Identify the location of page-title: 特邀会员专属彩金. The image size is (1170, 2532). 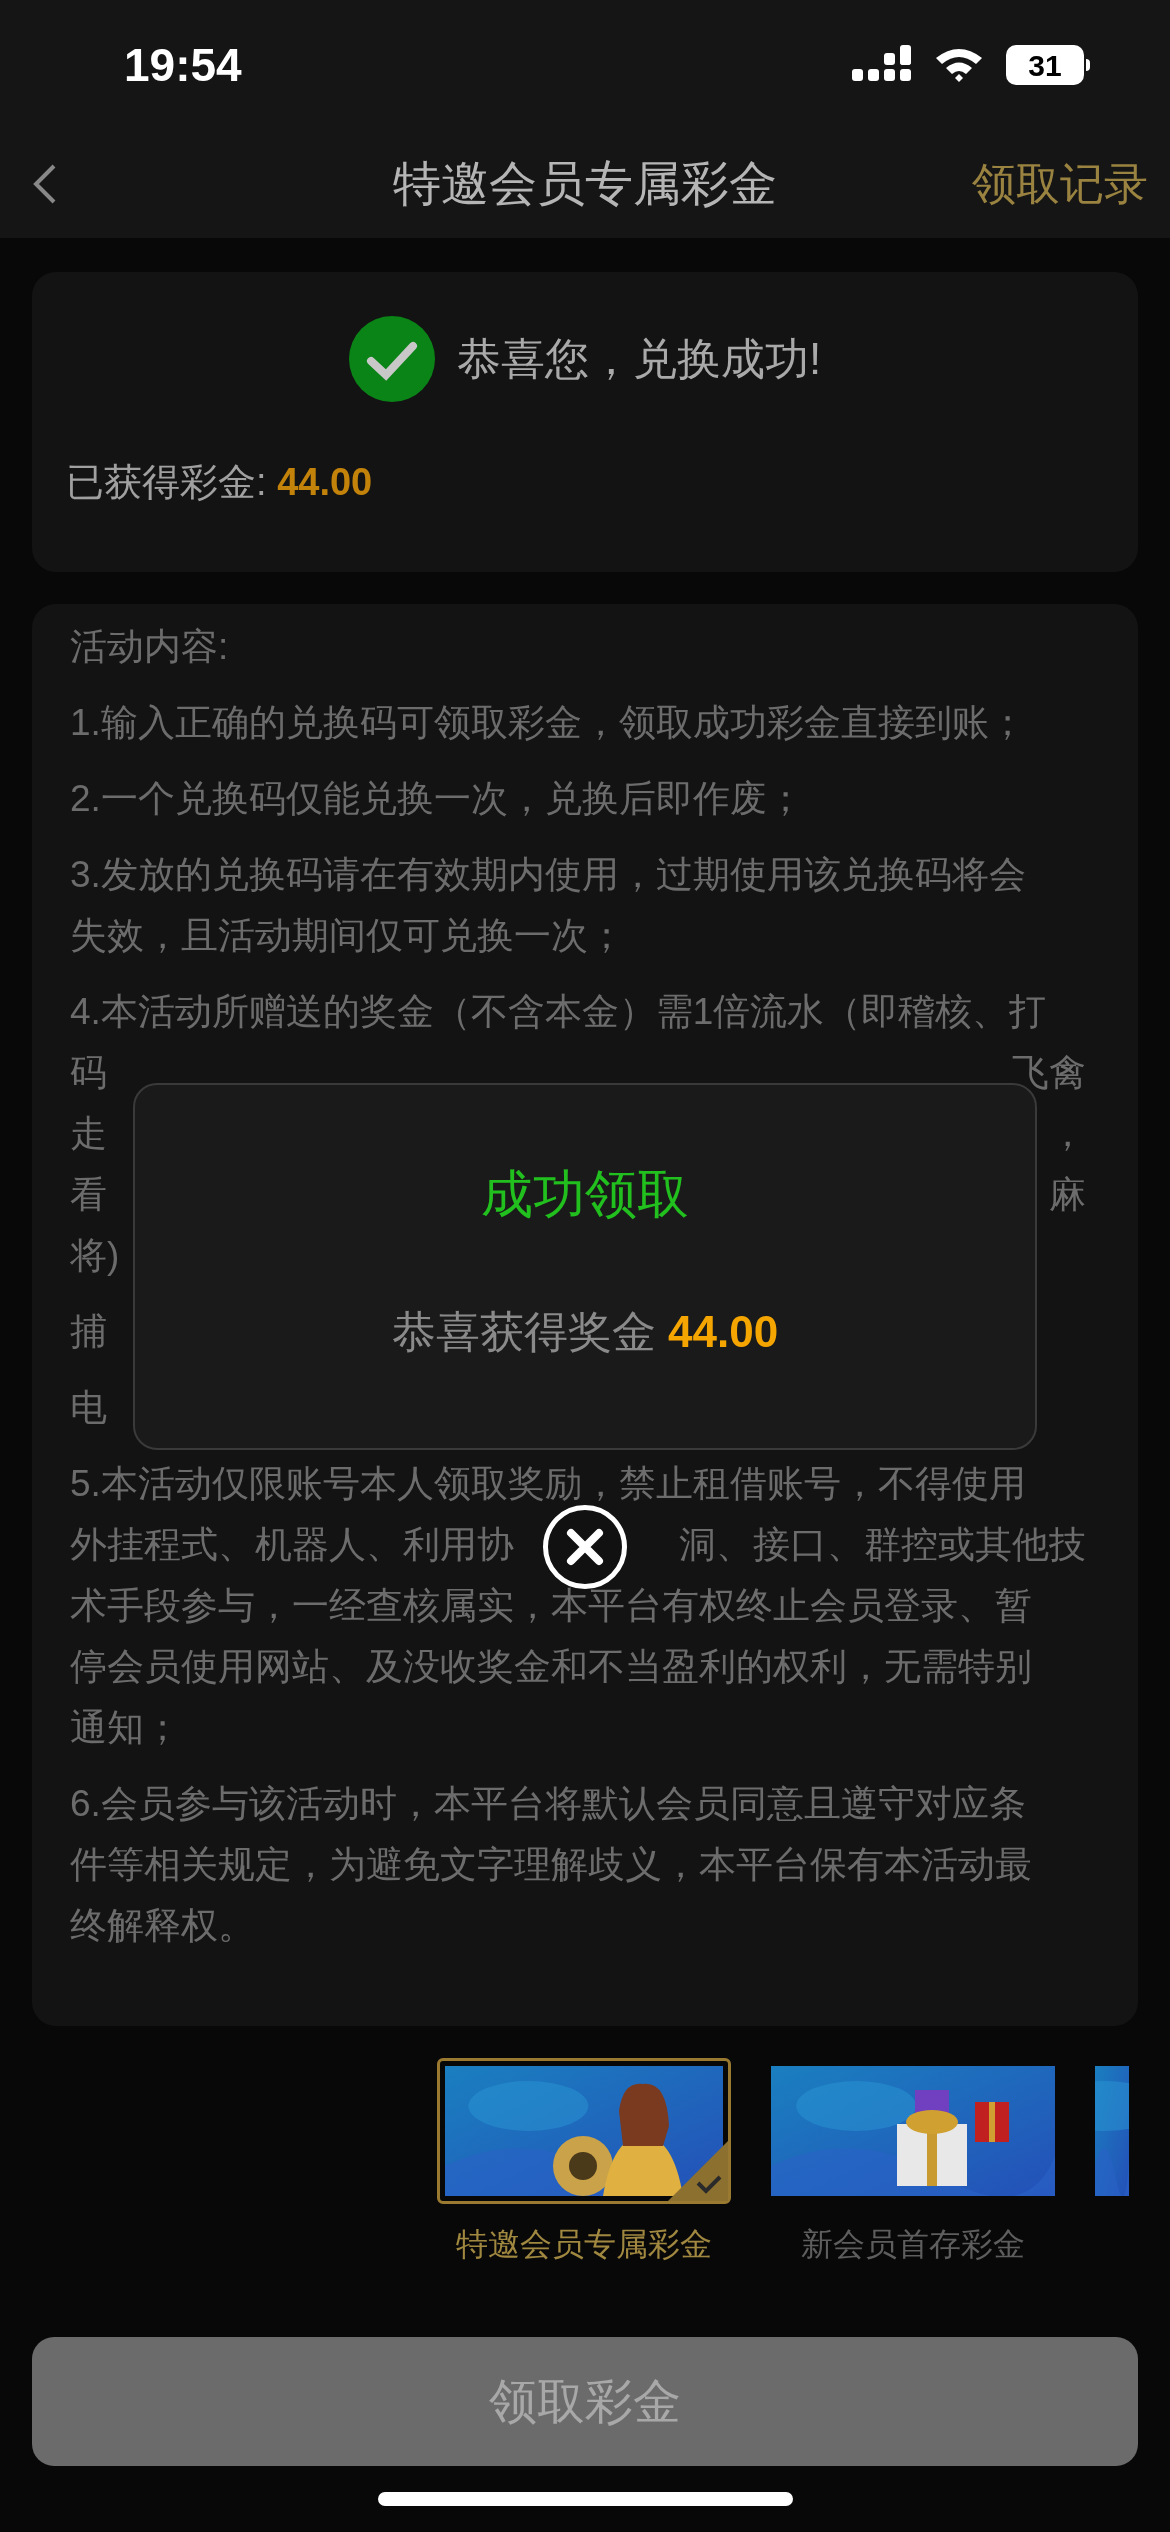
(585, 184).